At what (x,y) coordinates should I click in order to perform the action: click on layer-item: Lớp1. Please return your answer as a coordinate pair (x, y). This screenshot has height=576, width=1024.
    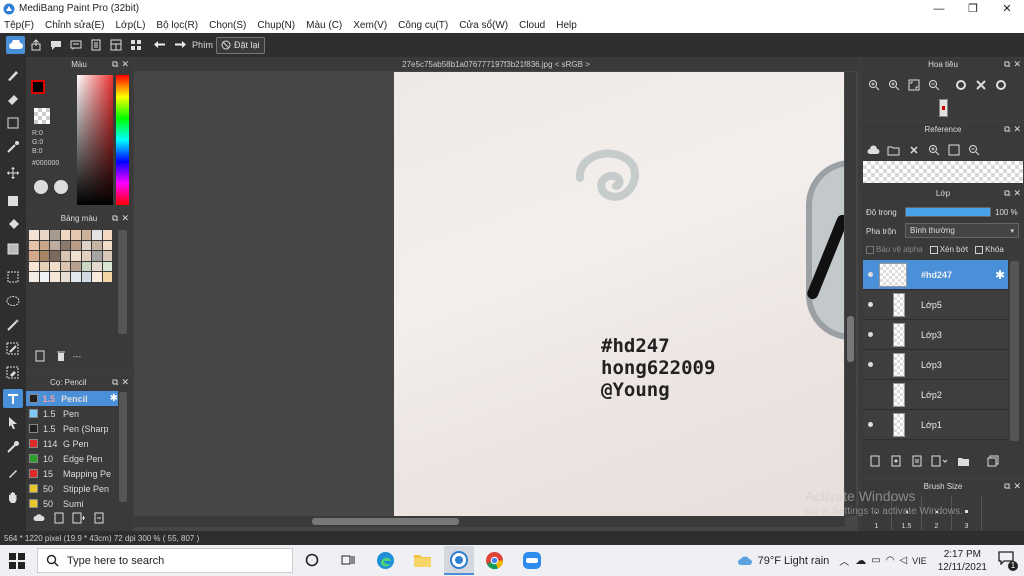
    Looking at the image, I should click on (935, 425).